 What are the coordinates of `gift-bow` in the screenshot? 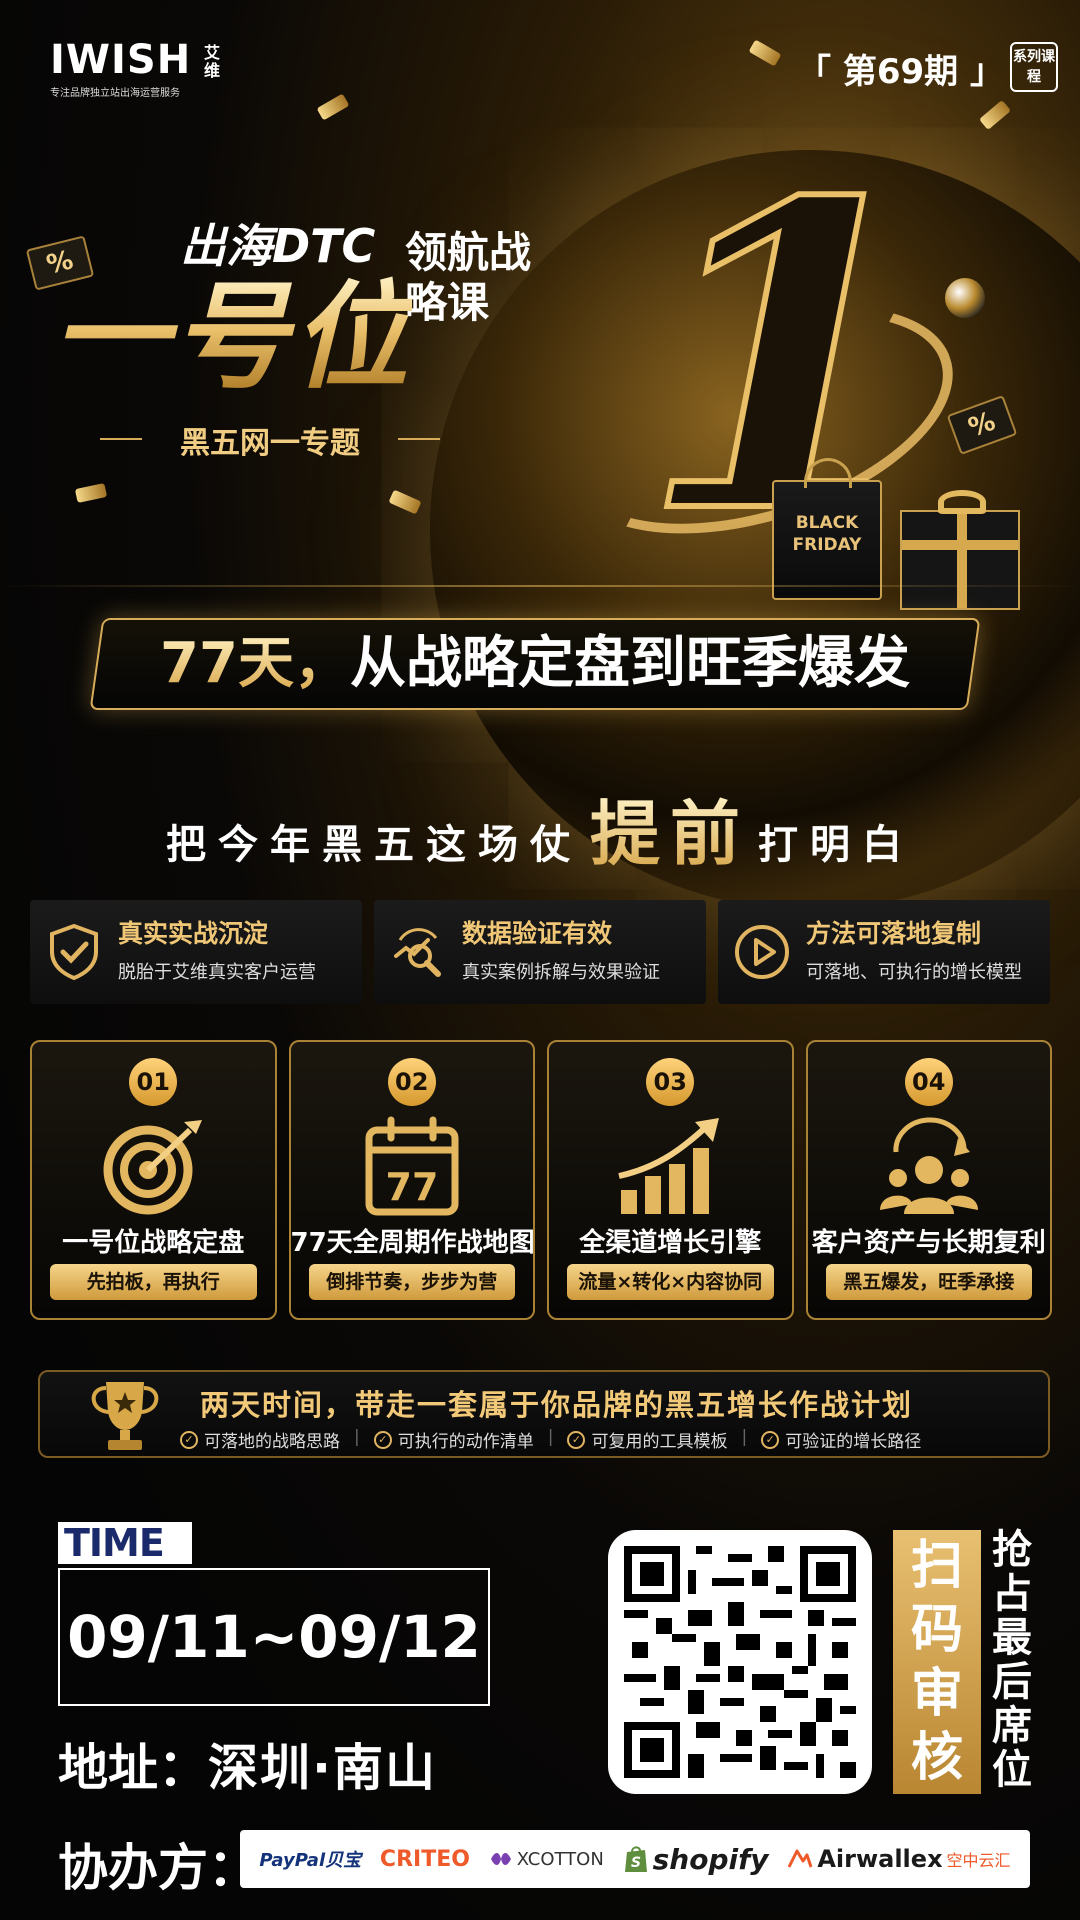 It's located at (962, 502).